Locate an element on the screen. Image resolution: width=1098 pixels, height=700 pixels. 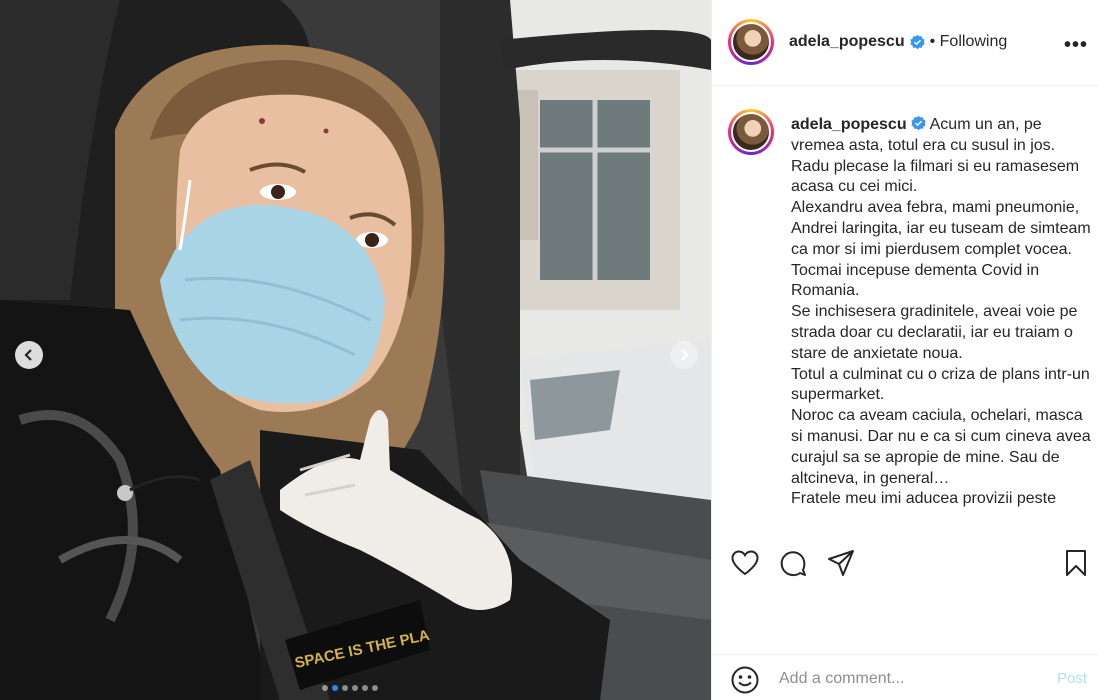
post-header: adela_popescu • Following ••• is located at coordinates (905, 43).